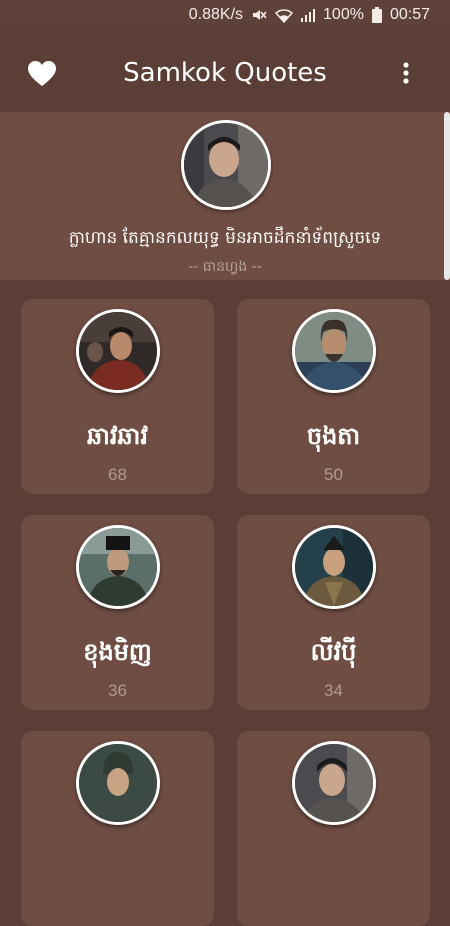  I want to click on clock: 00:57, so click(409, 14).